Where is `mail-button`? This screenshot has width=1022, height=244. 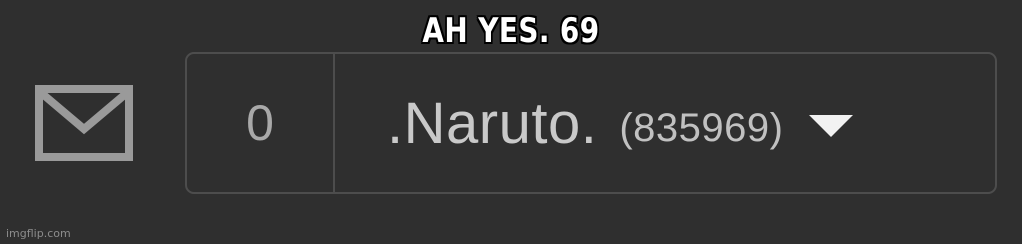 mail-button is located at coordinates (84, 123).